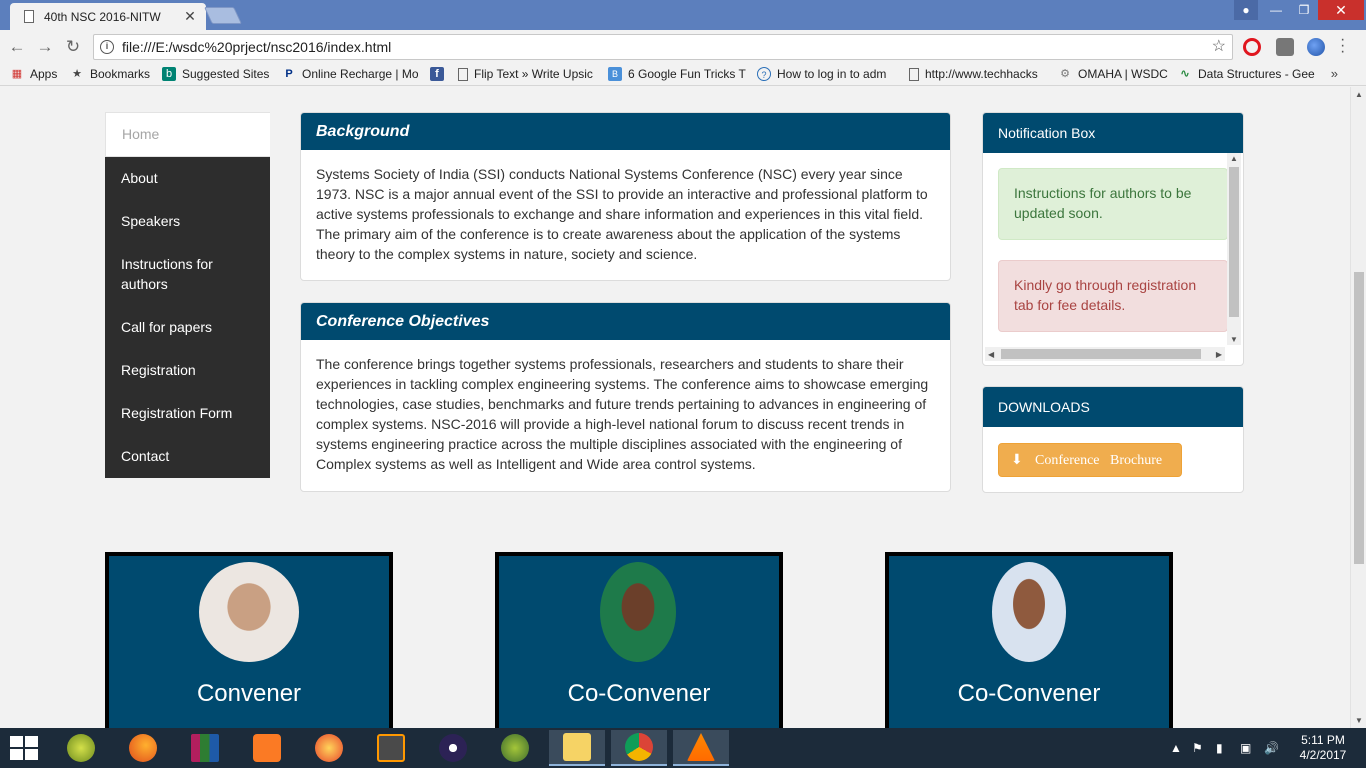 The height and width of the screenshot is (768, 1366). I want to click on android-studio-icon, so click(515, 748).